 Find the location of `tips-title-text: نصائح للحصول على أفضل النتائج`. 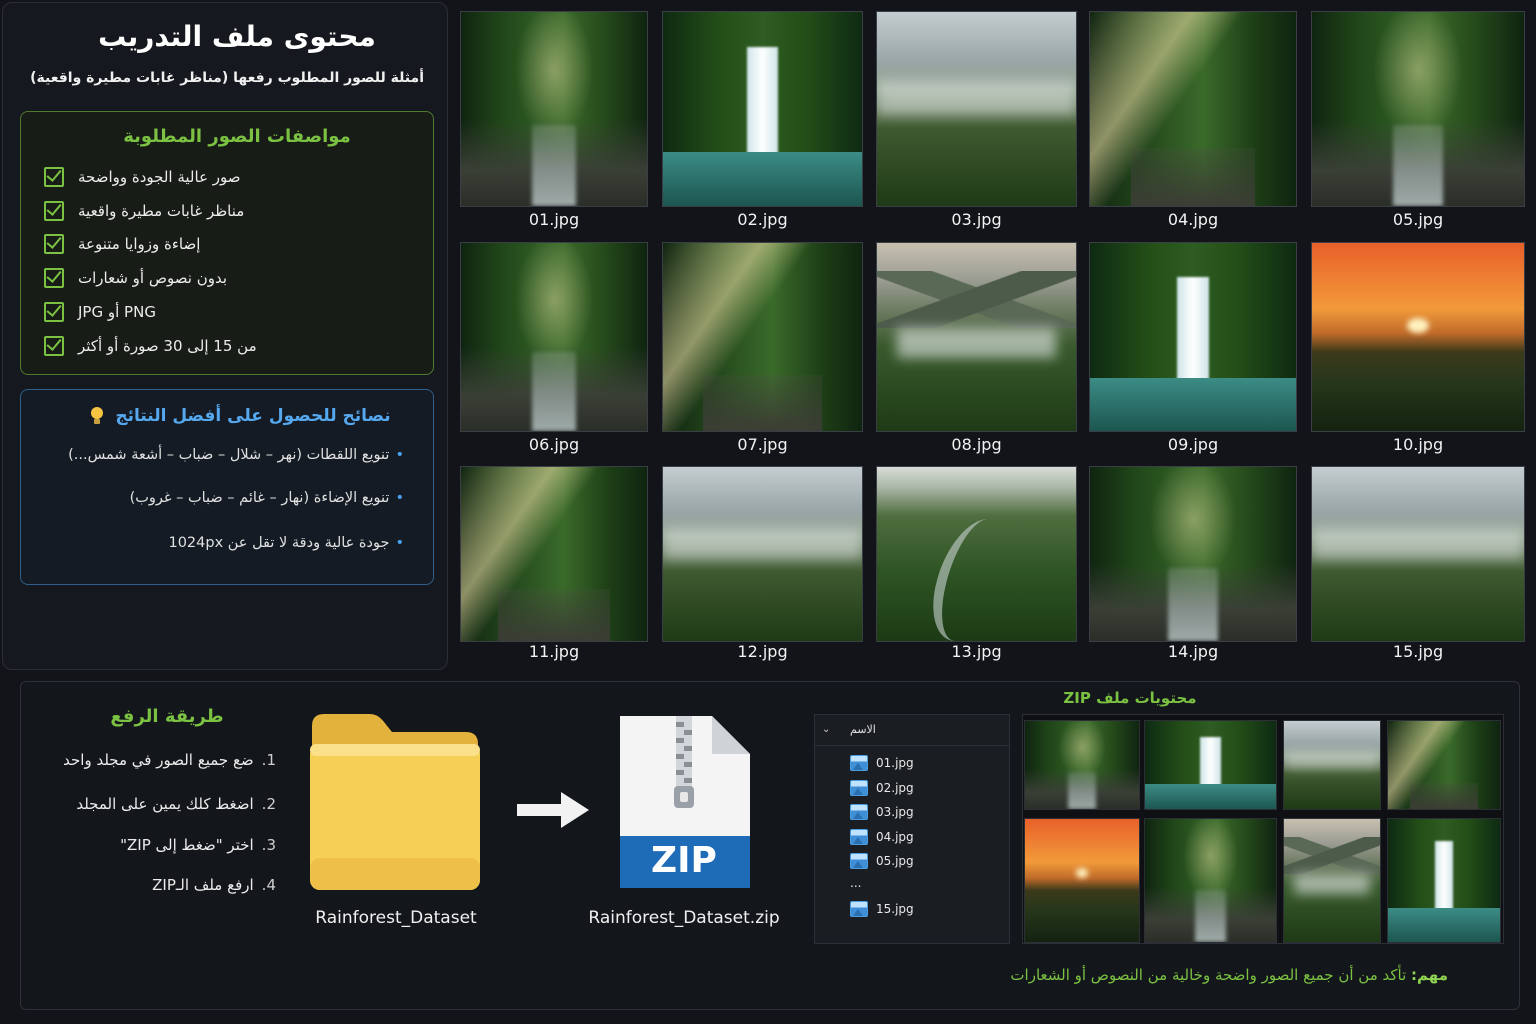

tips-title-text: نصائح للحصول على أفضل النتائج is located at coordinates (253, 416).